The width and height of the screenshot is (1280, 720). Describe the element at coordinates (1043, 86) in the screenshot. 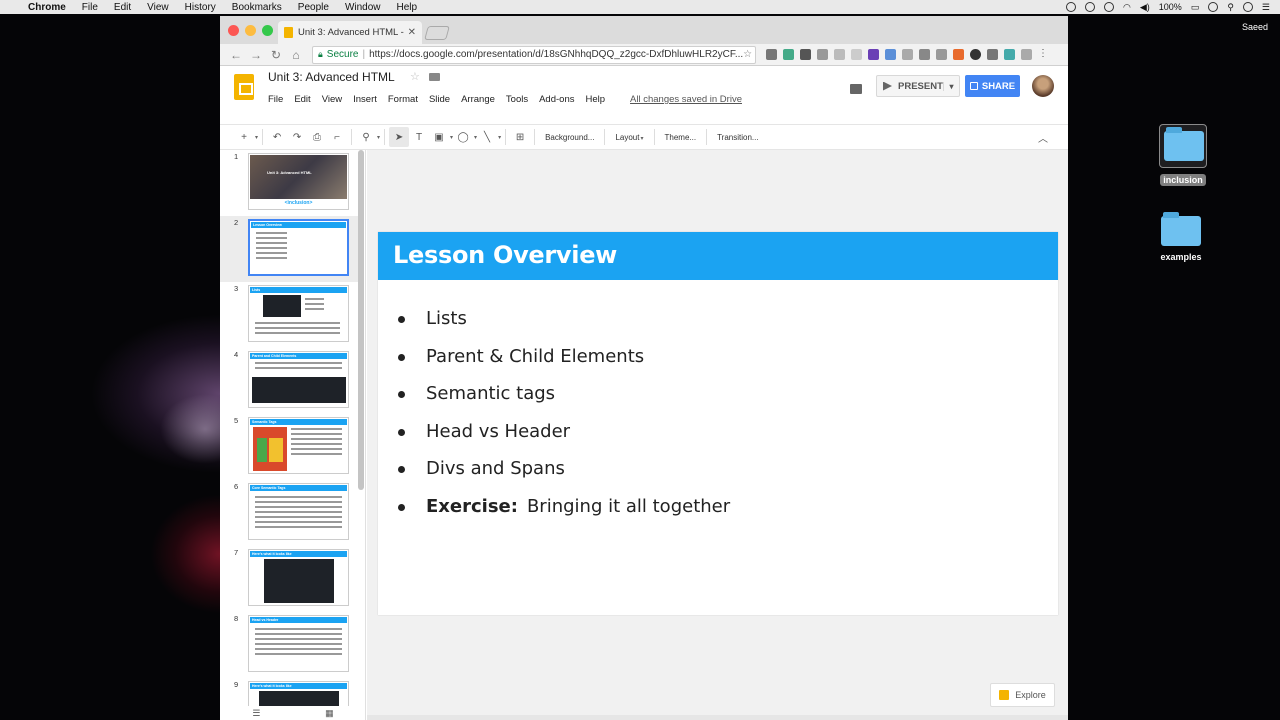

I see `avatar` at that location.